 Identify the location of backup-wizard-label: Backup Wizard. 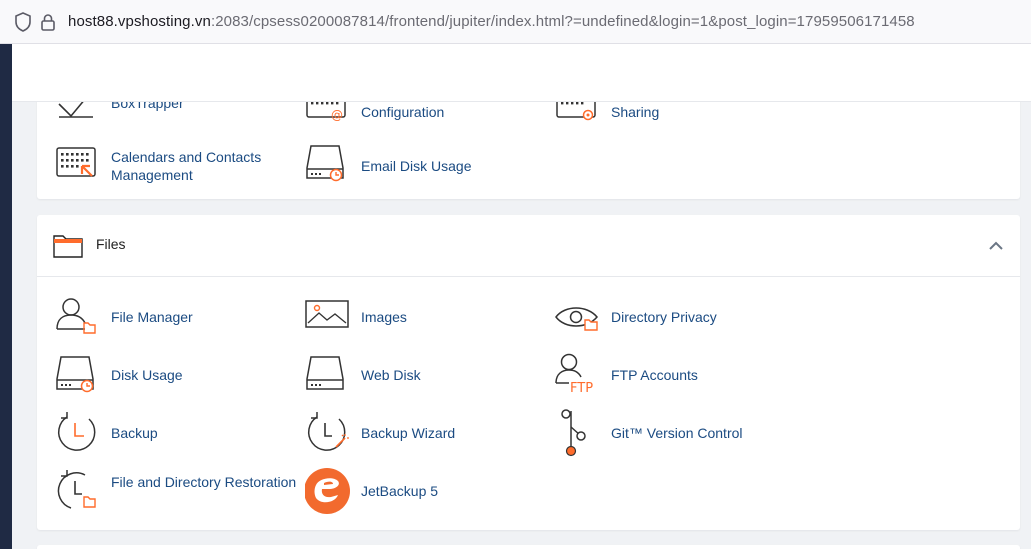
(408, 433).